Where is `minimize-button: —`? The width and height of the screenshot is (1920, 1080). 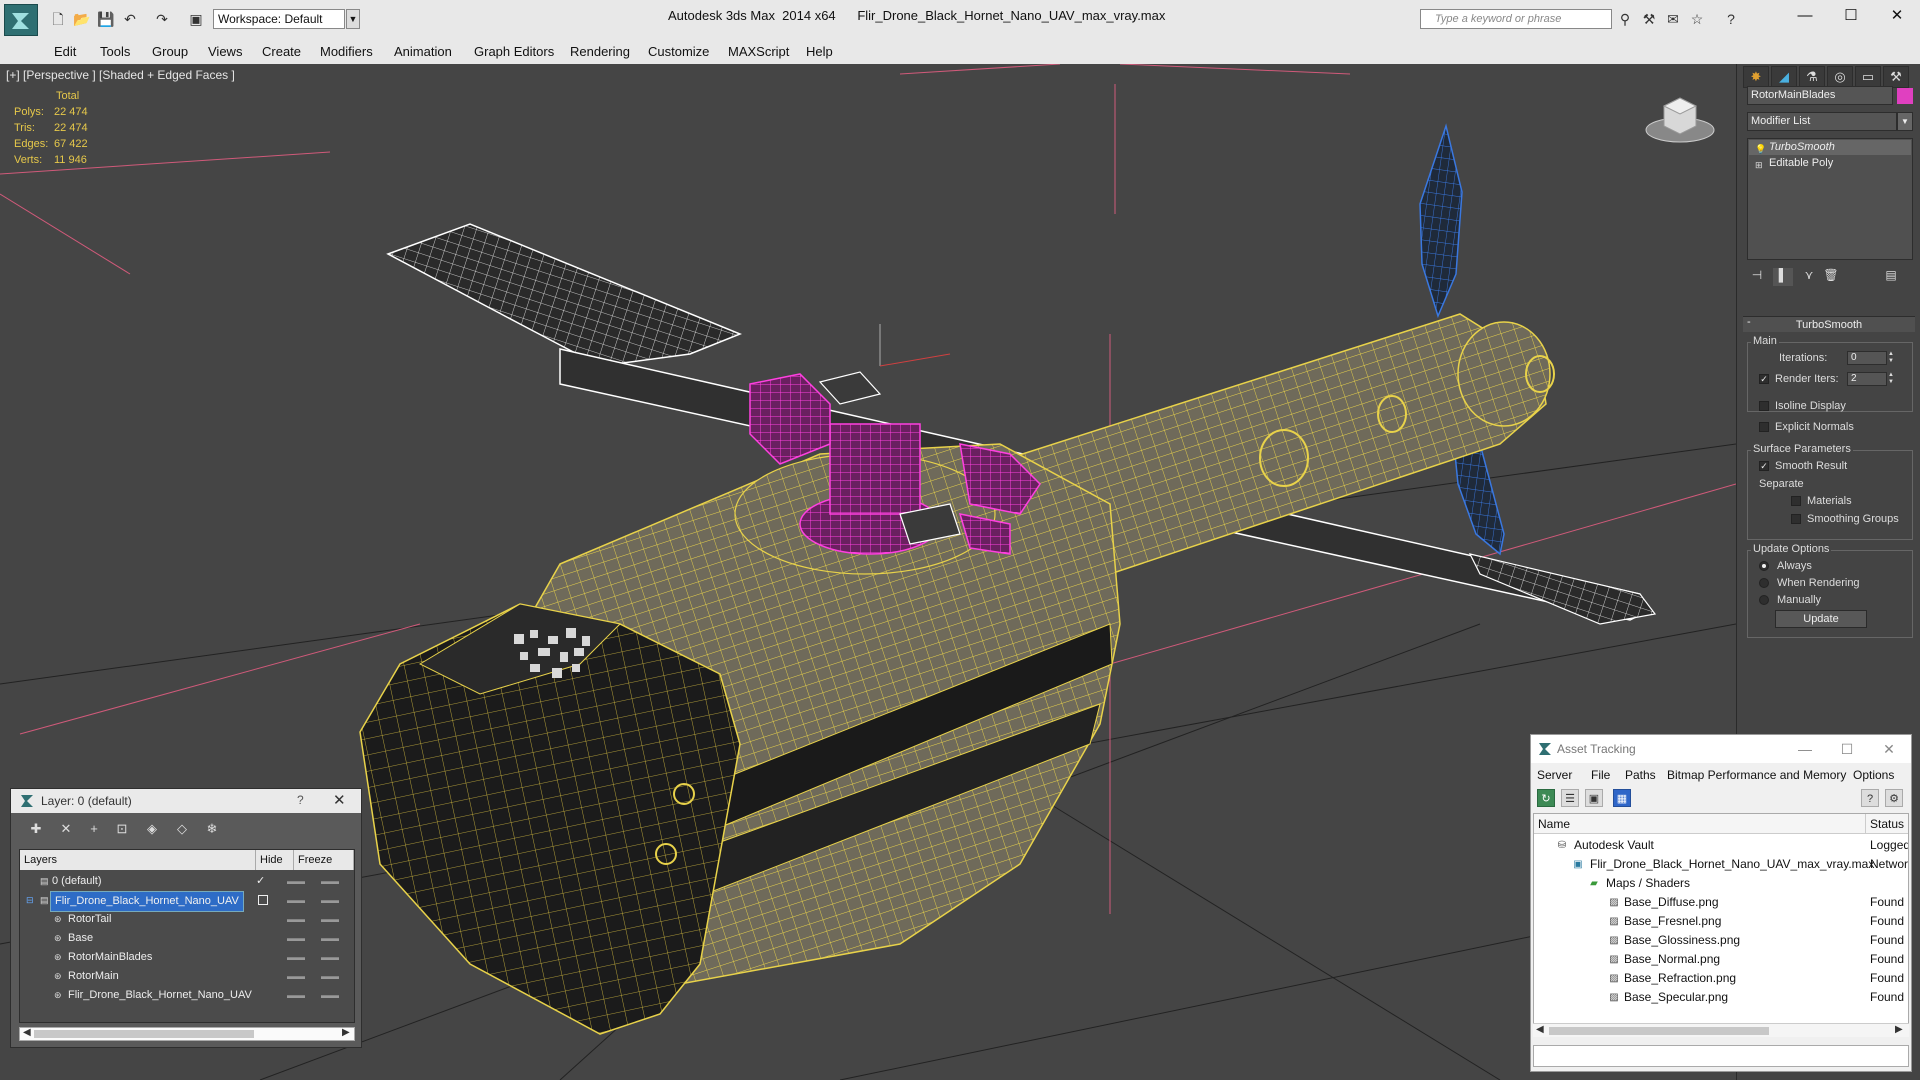
minimize-button: — is located at coordinates (1805, 16).